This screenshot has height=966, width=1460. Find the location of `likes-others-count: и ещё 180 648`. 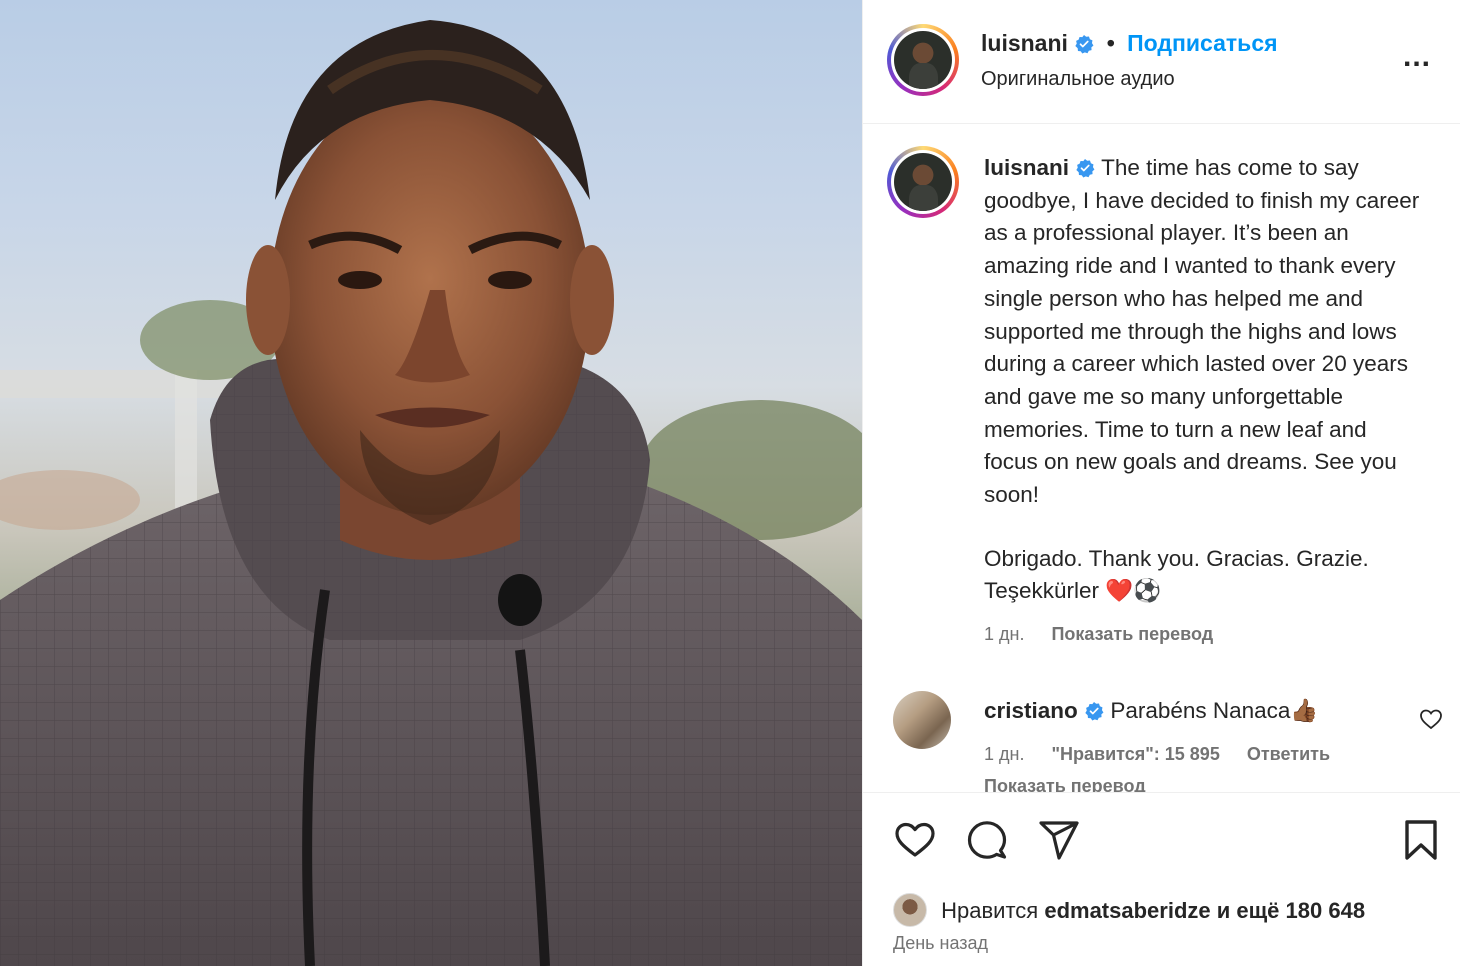

likes-others-count: и ещё 180 648 is located at coordinates (1291, 910).